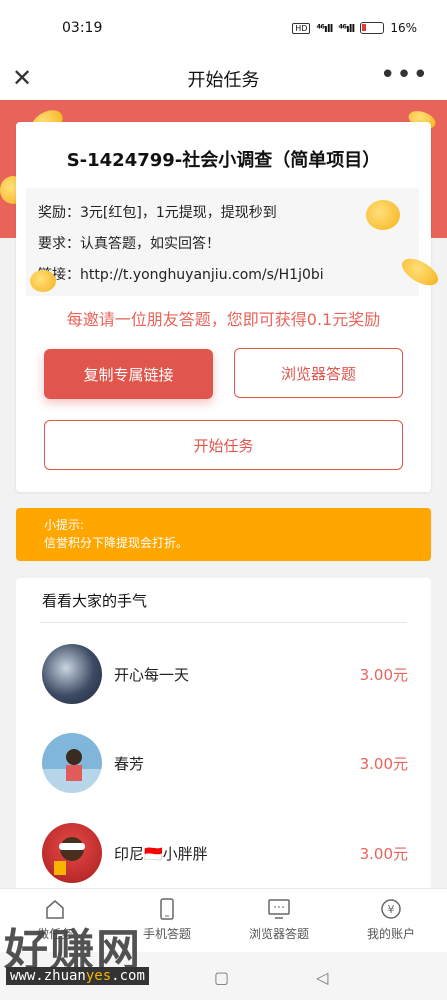  Describe the element at coordinates (279, 909) in the screenshot. I see `monitor-icon` at that location.